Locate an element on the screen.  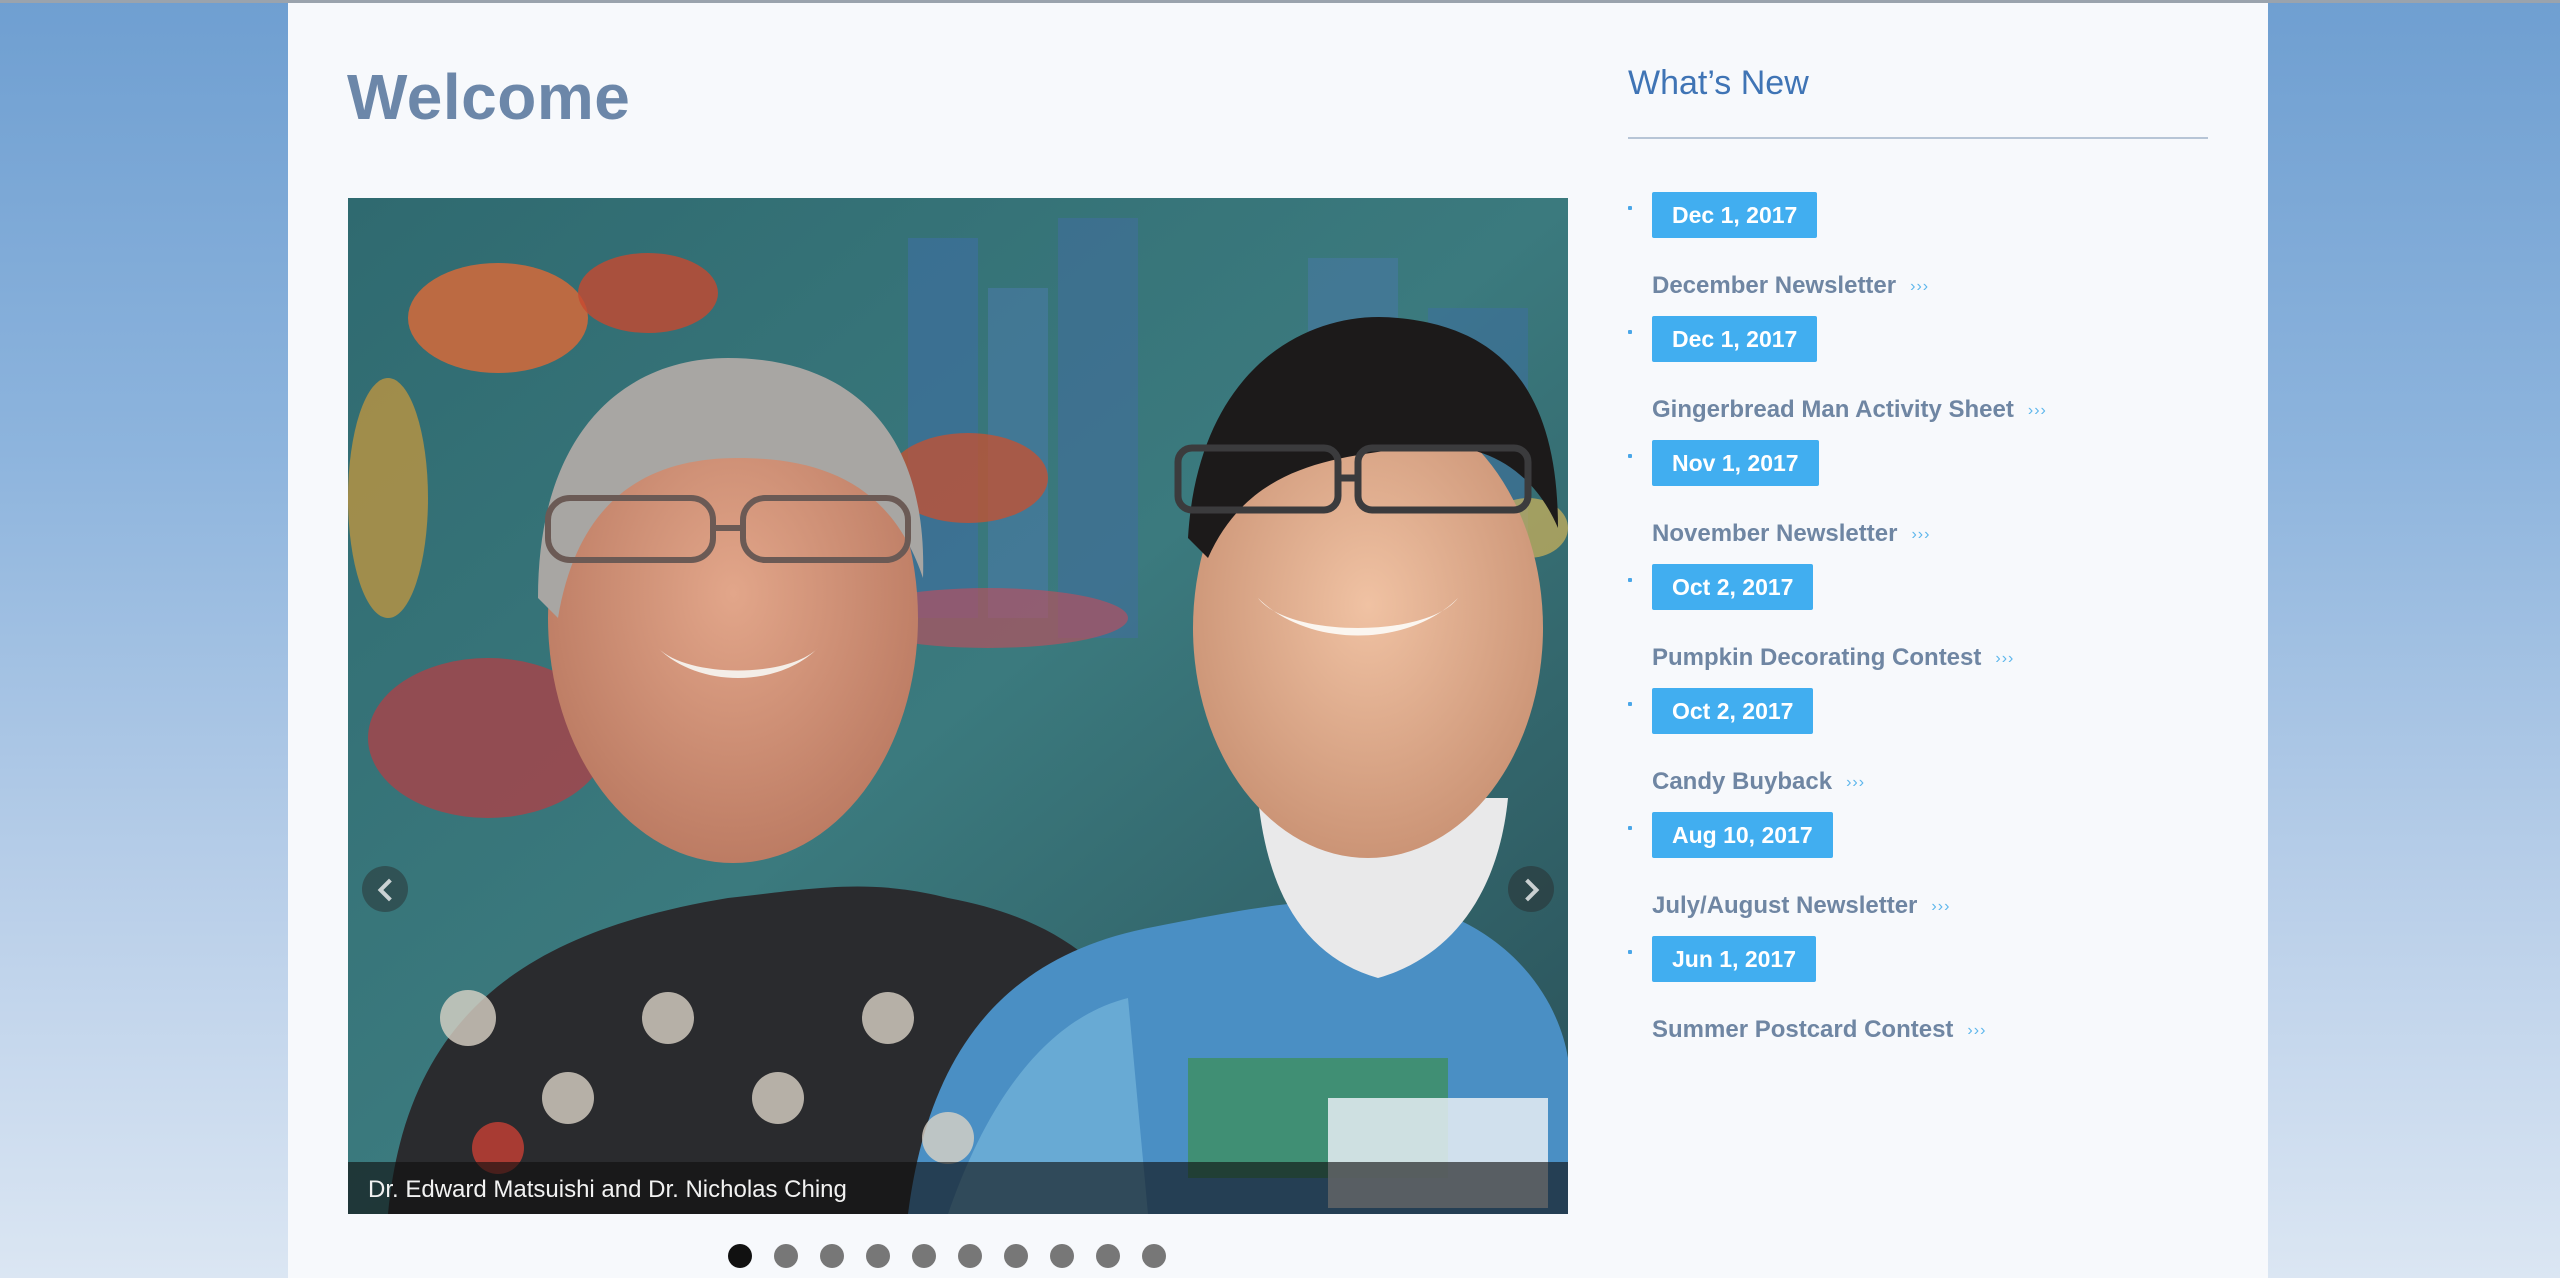
news-date-badge: Jun 1, 2017 is located at coordinates (1734, 959).